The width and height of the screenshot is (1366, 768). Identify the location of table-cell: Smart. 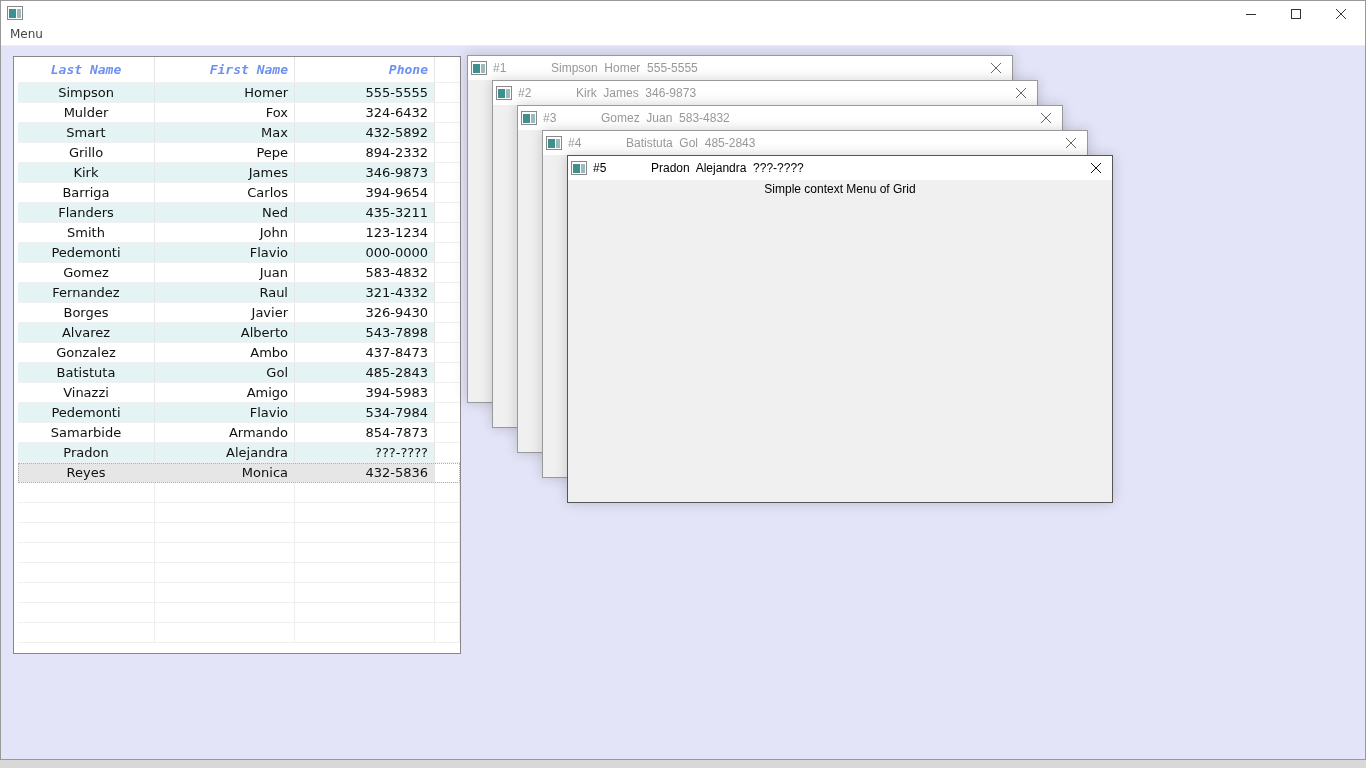
(86, 132).